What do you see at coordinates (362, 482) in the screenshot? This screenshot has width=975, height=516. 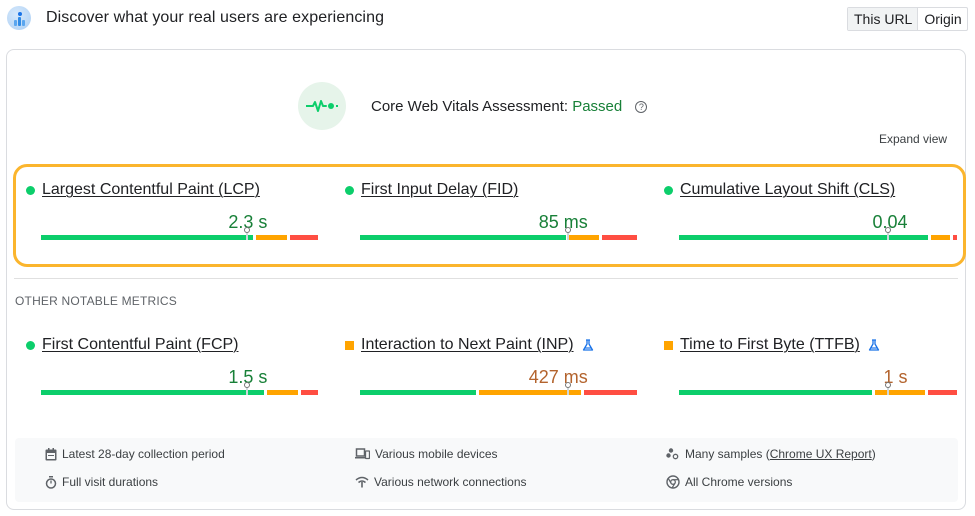 I see `network-icon` at bounding box center [362, 482].